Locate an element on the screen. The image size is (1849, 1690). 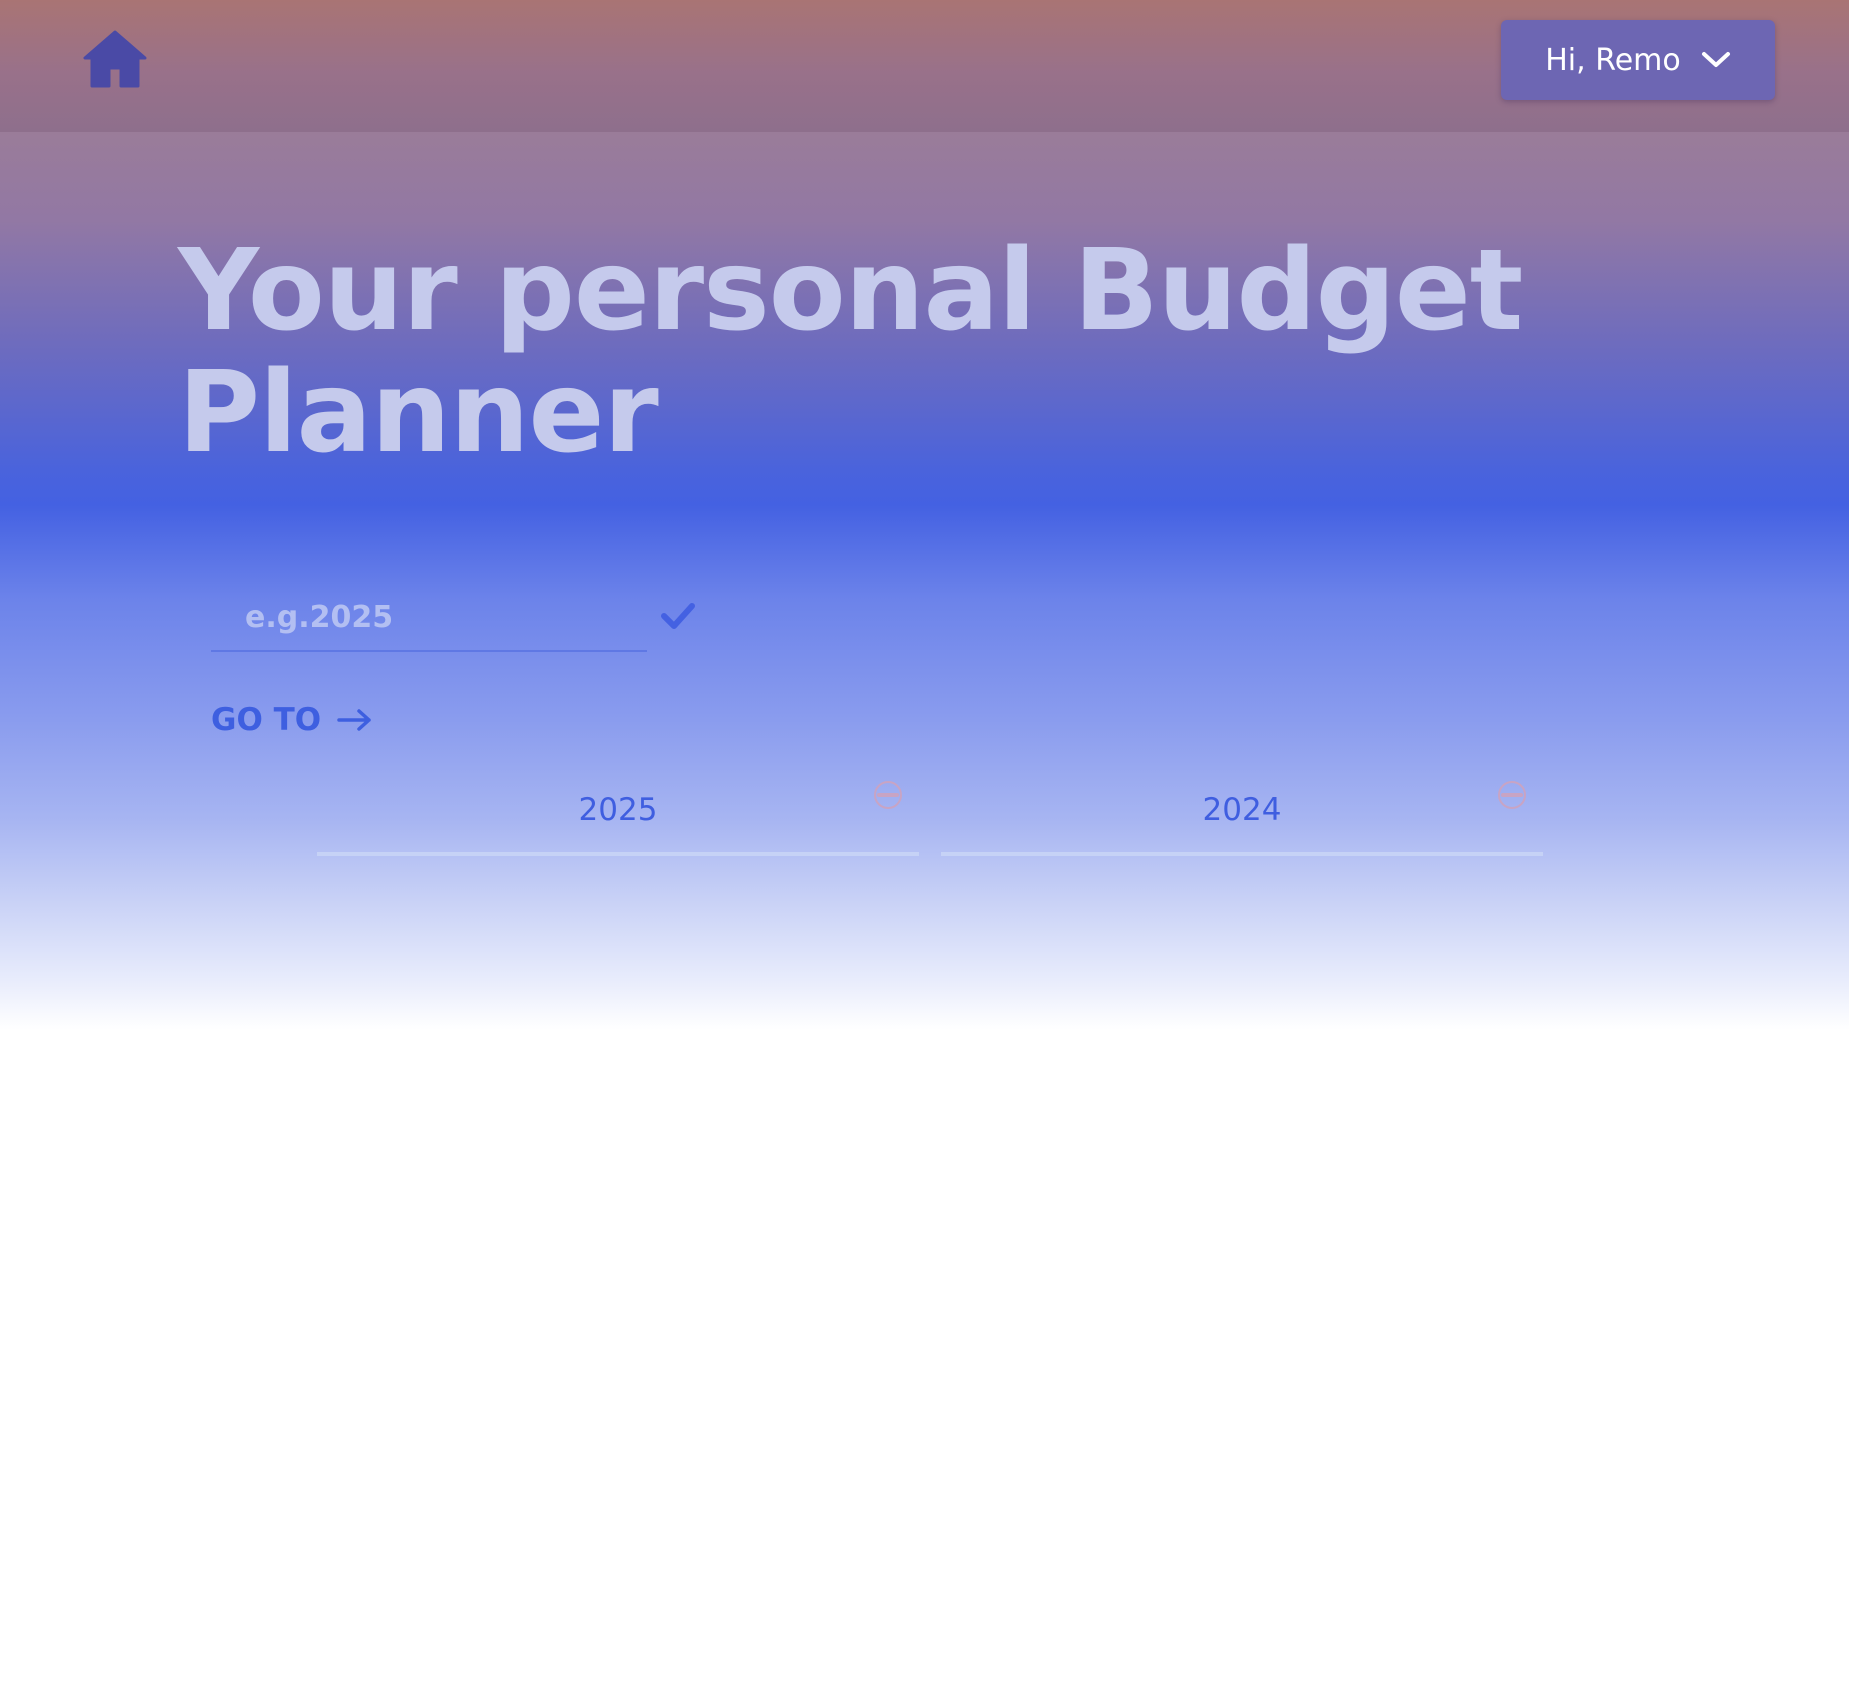
home-icon is located at coordinates (115, 59).